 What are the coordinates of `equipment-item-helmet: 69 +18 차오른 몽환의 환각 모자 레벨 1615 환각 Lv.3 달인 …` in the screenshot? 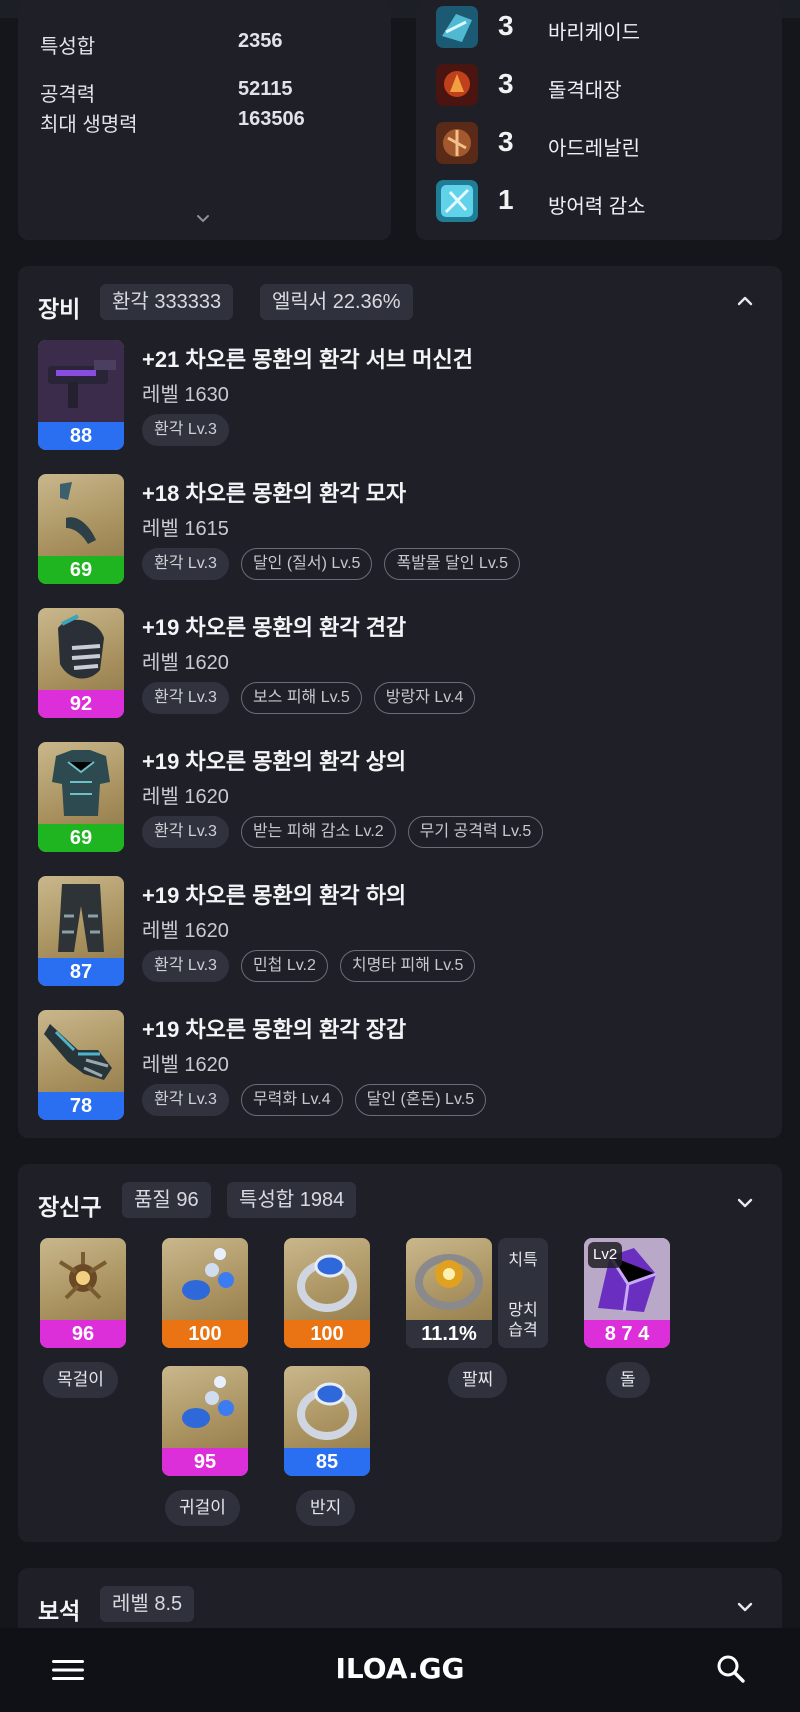 It's located at (408, 530).